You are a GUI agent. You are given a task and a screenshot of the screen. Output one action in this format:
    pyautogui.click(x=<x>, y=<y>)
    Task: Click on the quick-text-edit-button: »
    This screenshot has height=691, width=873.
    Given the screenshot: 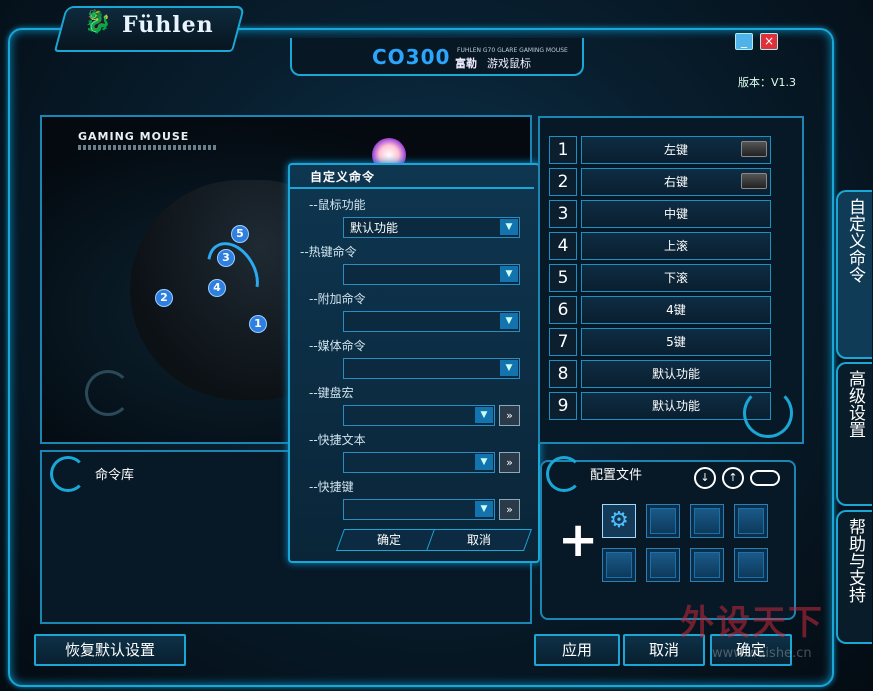 What is the action you would take?
    pyautogui.click(x=509, y=462)
    